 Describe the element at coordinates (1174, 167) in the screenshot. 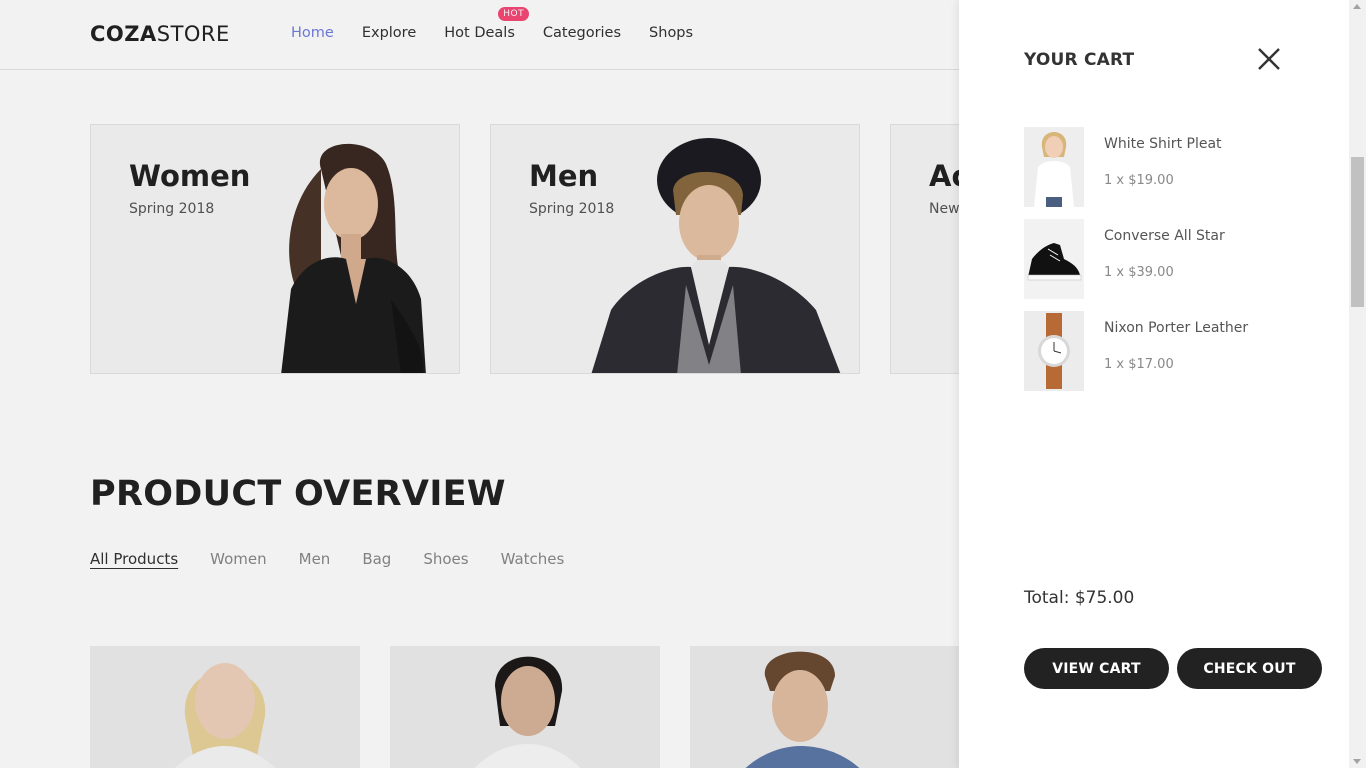

I see `cart-item: White Shirt Pleat 1 x $19.00` at that location.